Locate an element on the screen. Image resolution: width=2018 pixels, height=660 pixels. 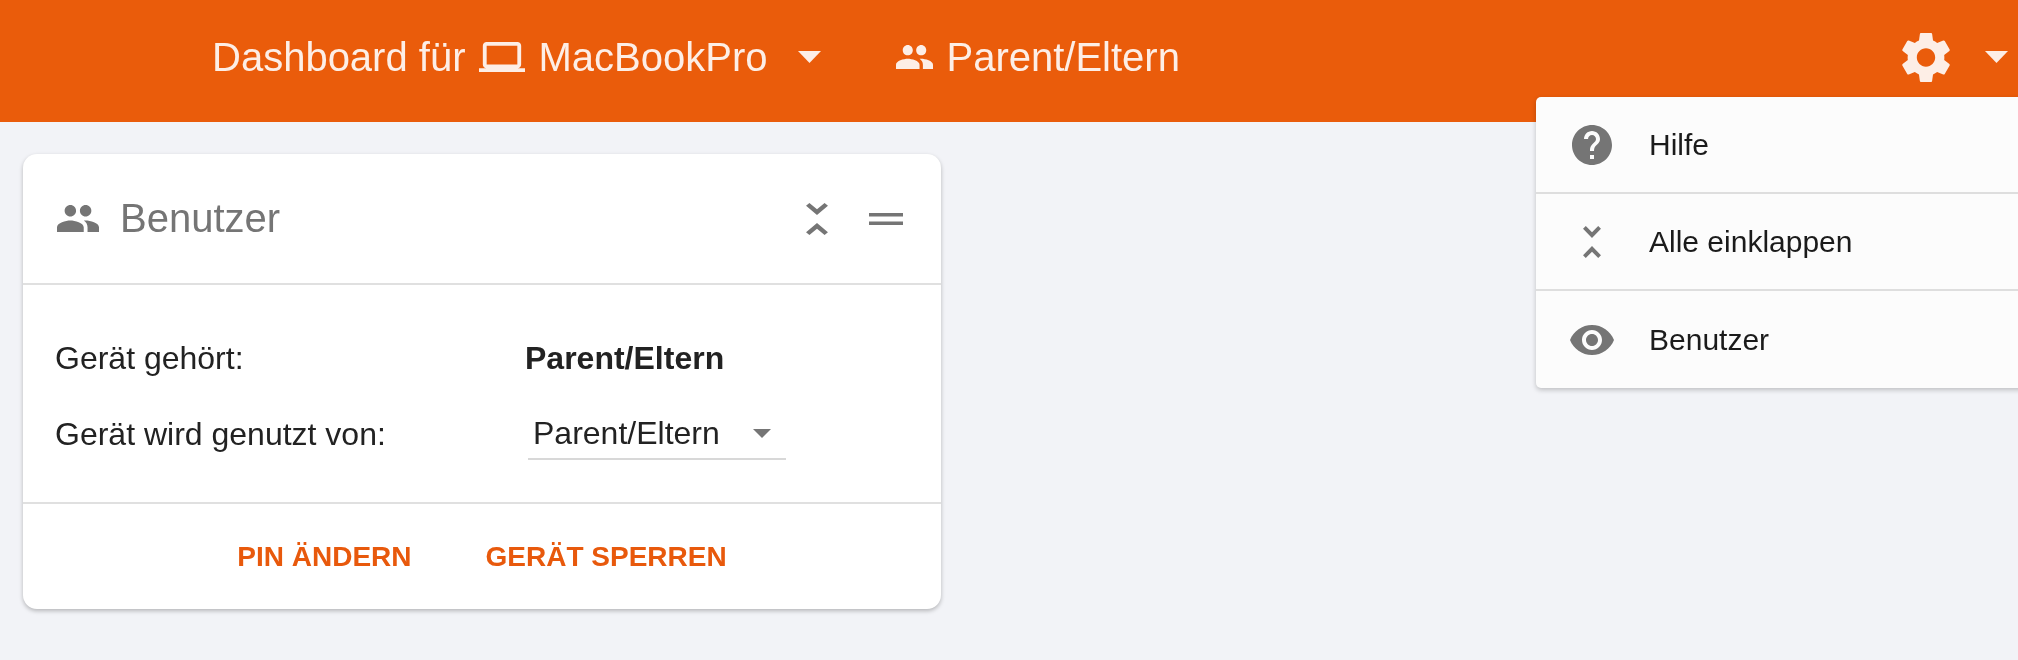
card-action-button: GERÄT SPERREN is located at coordinates (606, 556).